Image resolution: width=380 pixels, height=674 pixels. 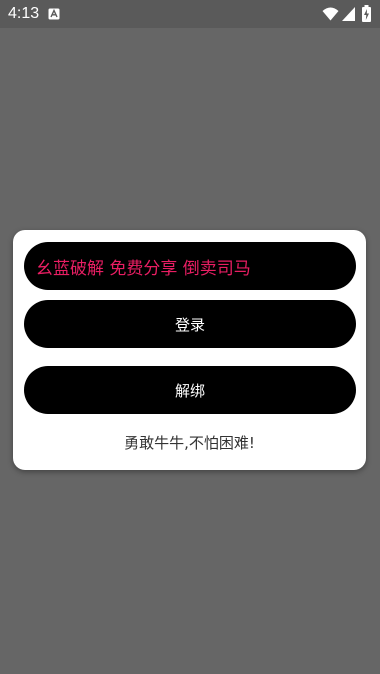 What do you see at coordinates (366, 13) in the screenshot?
I see `battery-charging-icon` at bounding box center [366, 13].